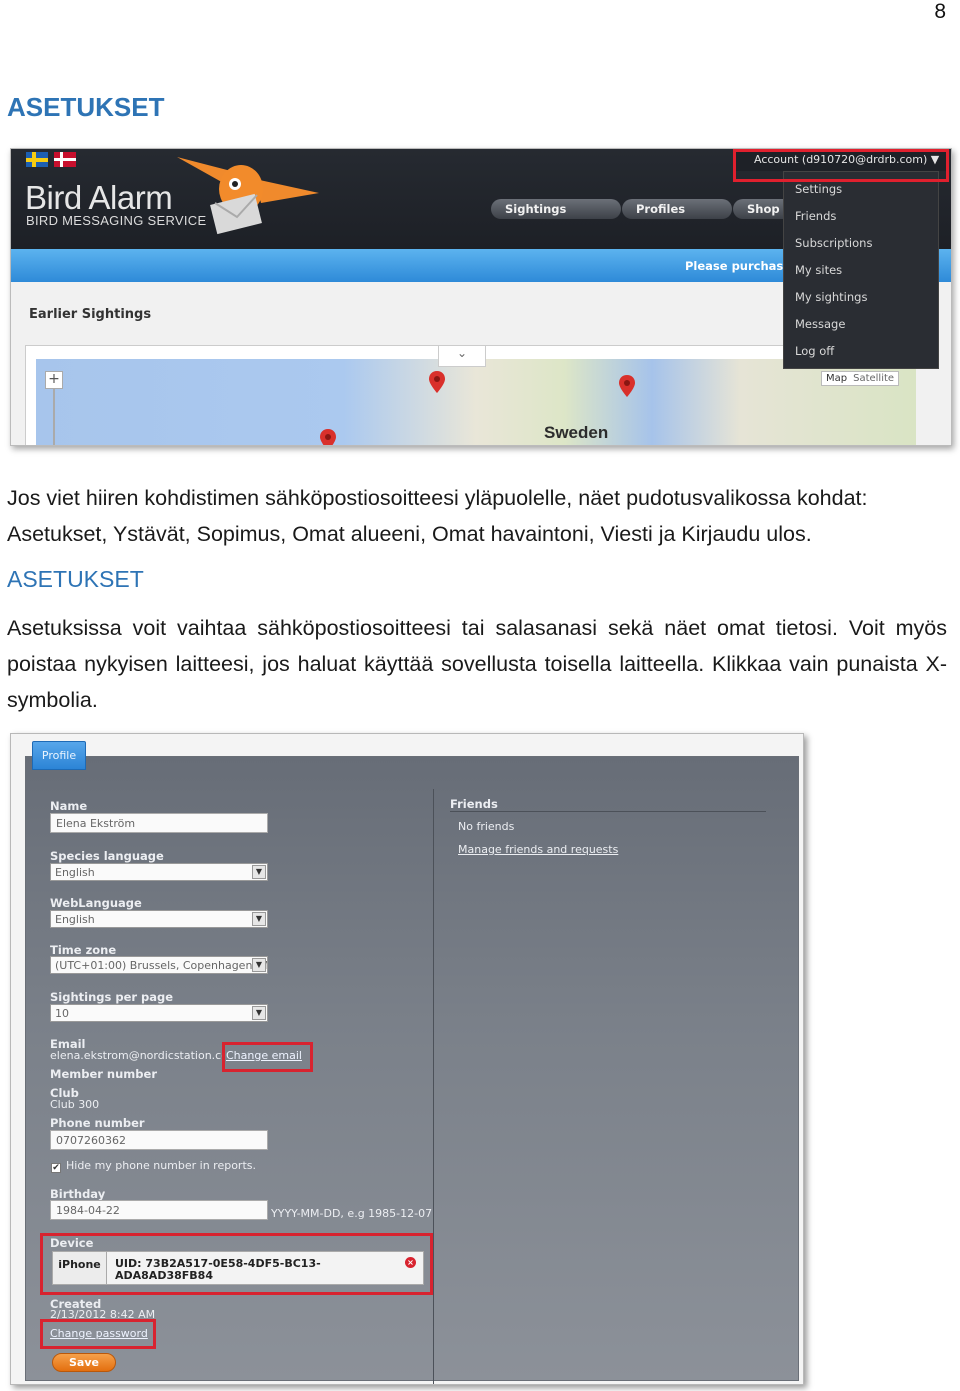 This screenshot has width=960, height=1391. I want to click on map-collapse-toggle: ⌄, so click(462, 356).